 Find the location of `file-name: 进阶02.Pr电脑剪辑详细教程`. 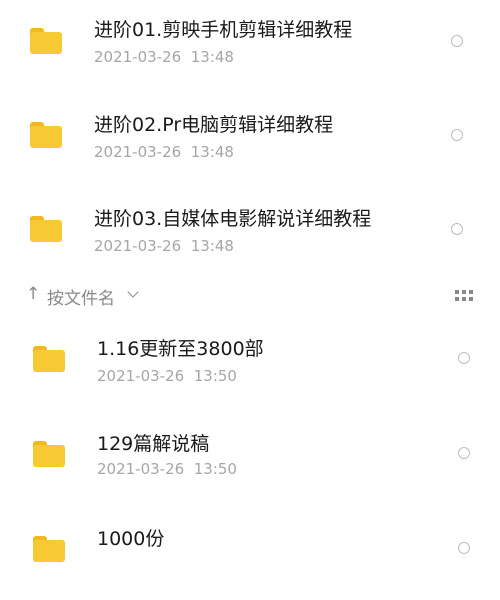

file-name: 进阶02.Pr电脑剪辑详细教程 is located at coordinates (214, 125).